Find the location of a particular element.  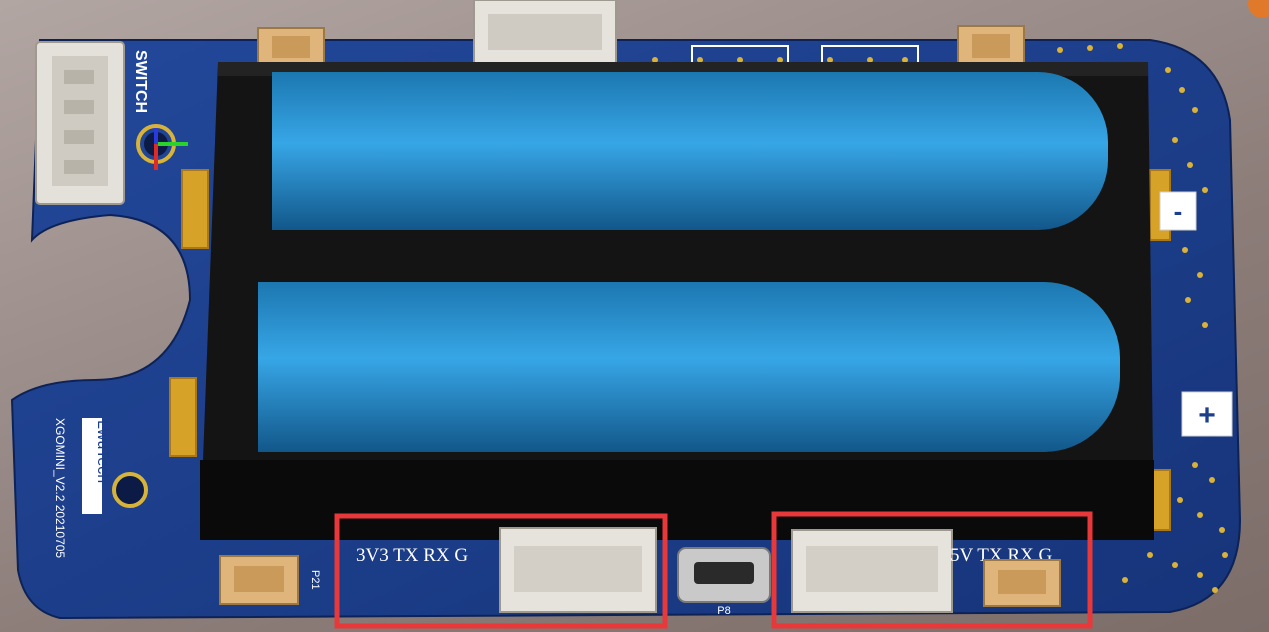

plus-label: + is located at coordinates (1207, 415).